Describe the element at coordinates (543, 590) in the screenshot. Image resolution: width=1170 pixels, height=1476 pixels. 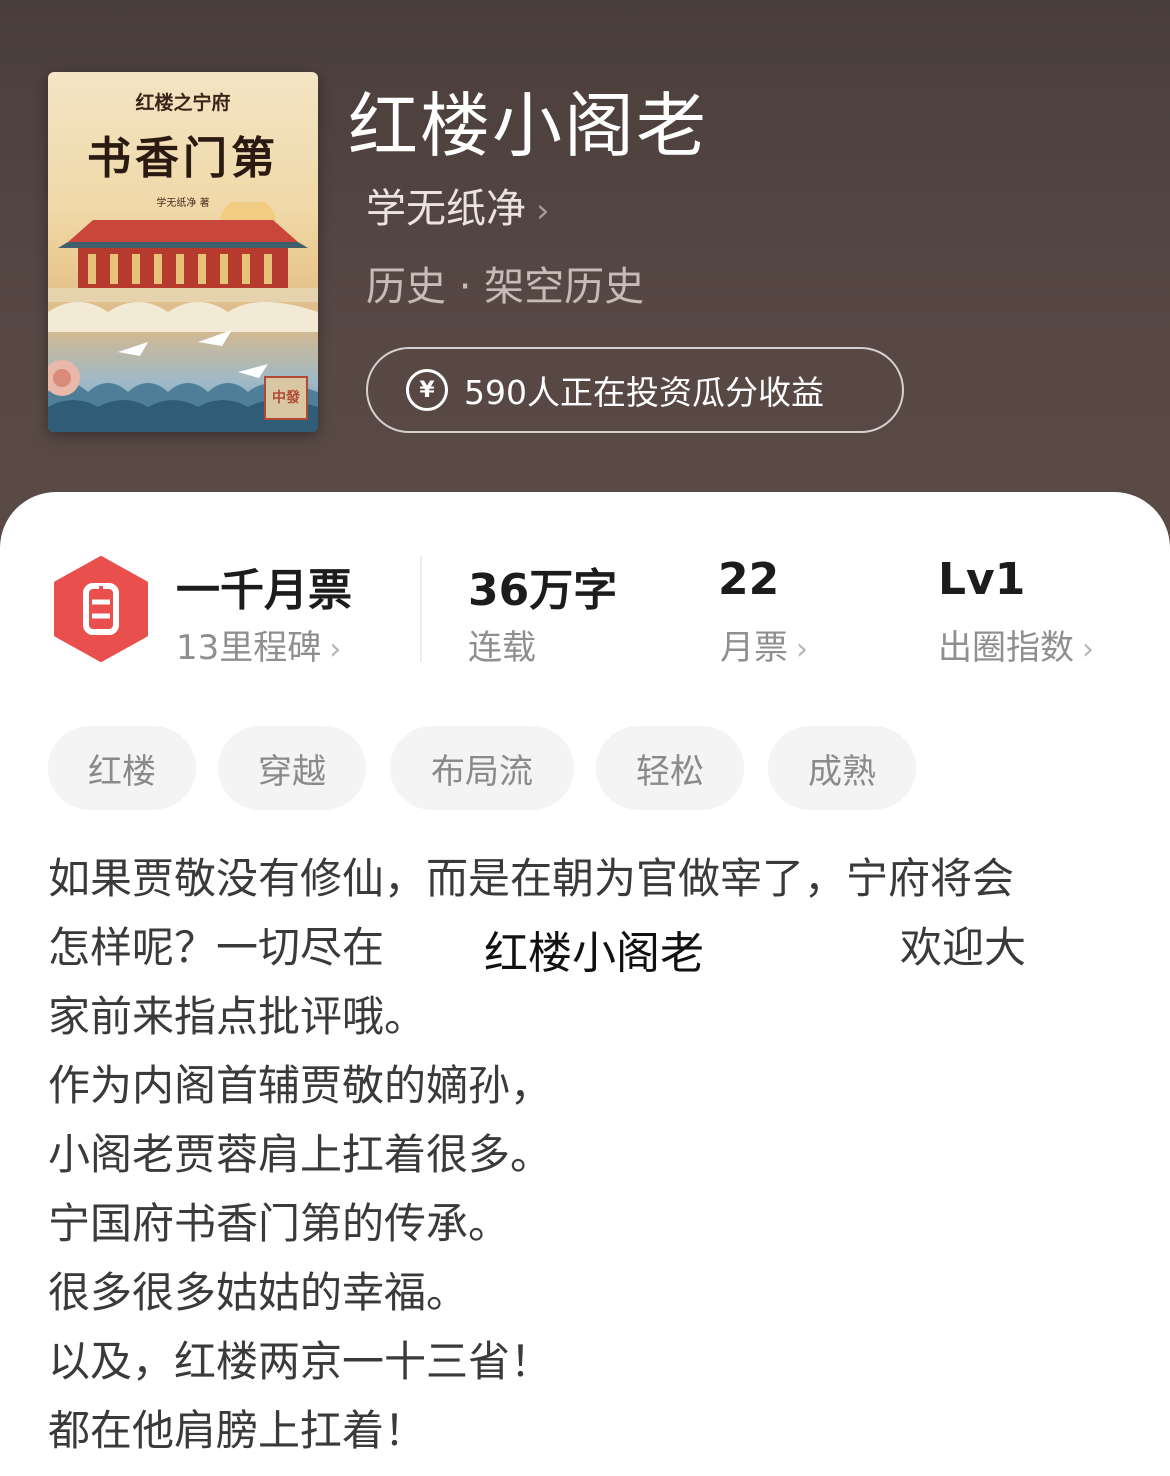
I see `word-count: 36万字` at that location.